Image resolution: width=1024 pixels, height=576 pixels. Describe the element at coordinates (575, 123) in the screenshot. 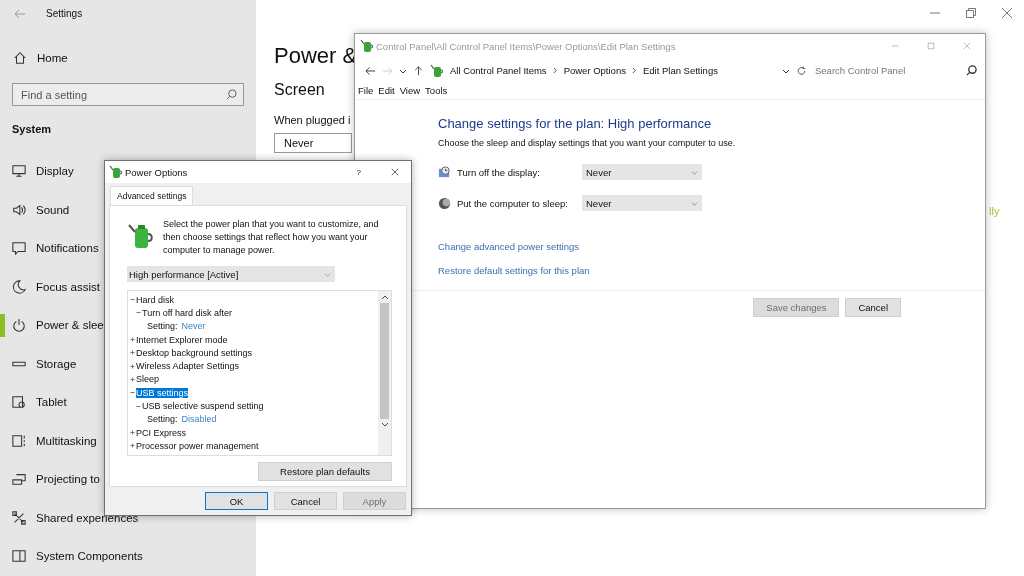

I see `page-heading: Change settings for the plan: High performance` at that location.